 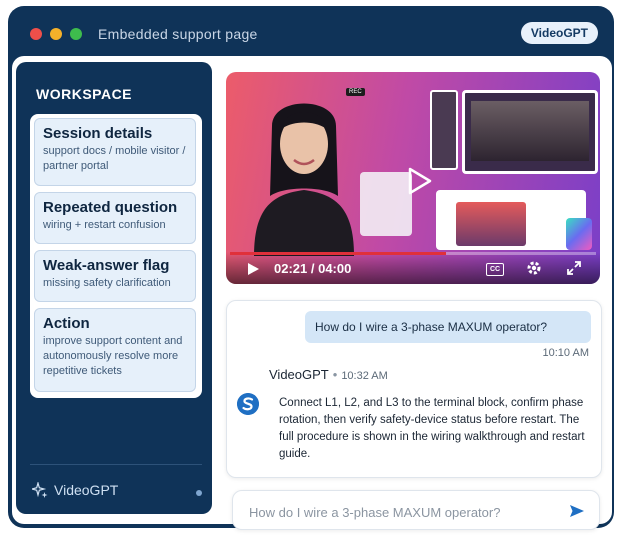 What do you see at coordinates (574, 268) in the screenshot?
I see `fullscreen-icon` at bounding box center [574, 268].